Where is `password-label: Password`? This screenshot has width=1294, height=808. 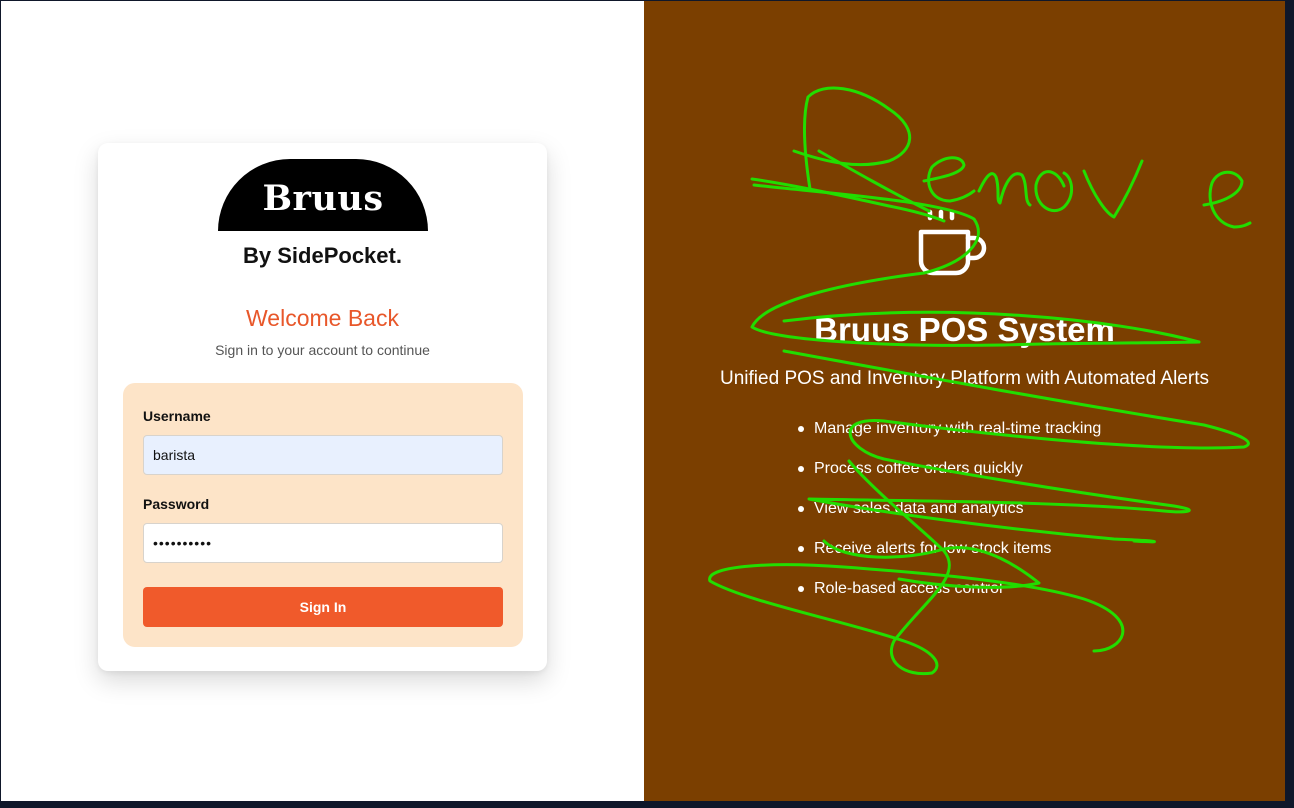
password-label: Password is located at coordinates (176, 504).